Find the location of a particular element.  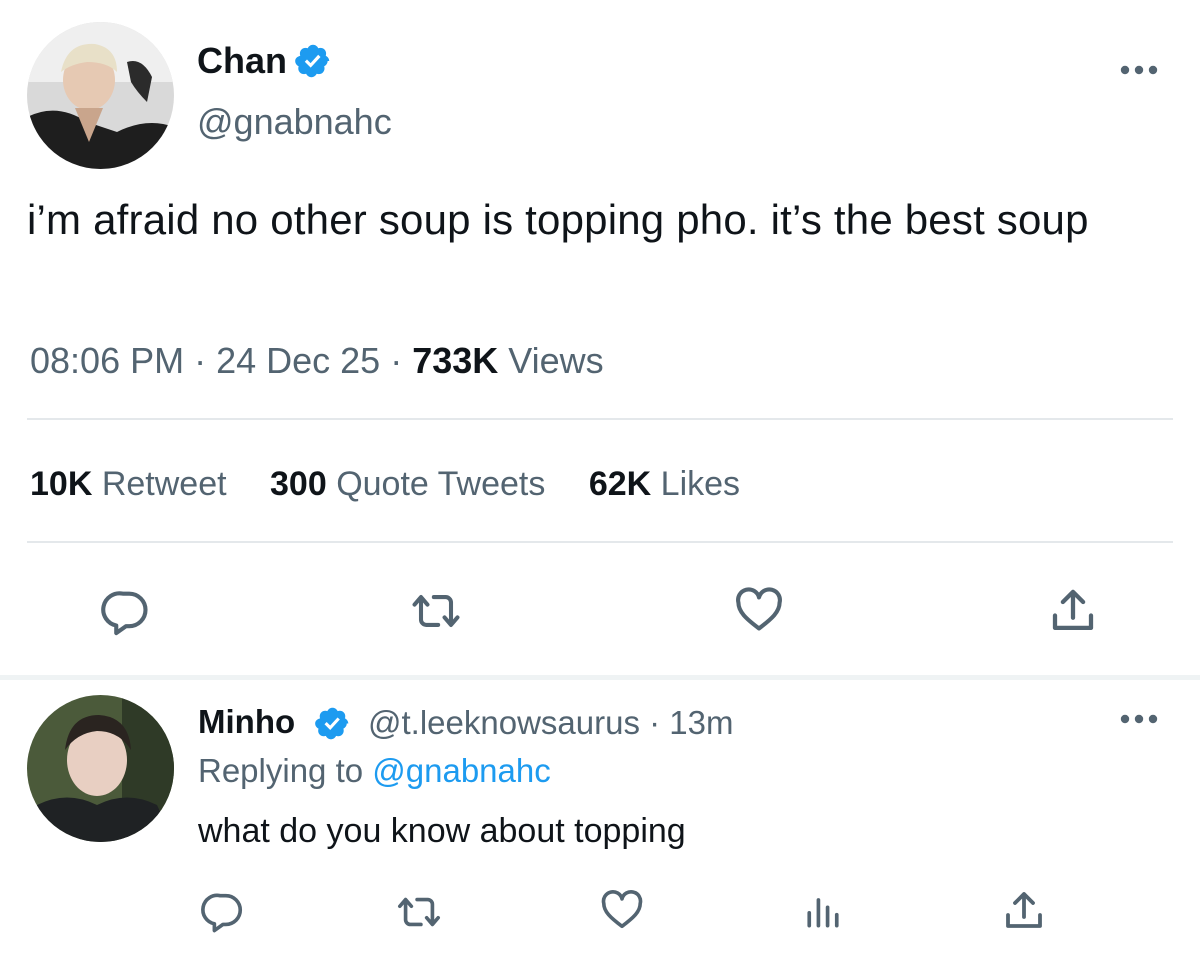

tweet-meta: 08:06 PM · 24 Dec 25 · 733K Views is located at coordinates (317, 361).